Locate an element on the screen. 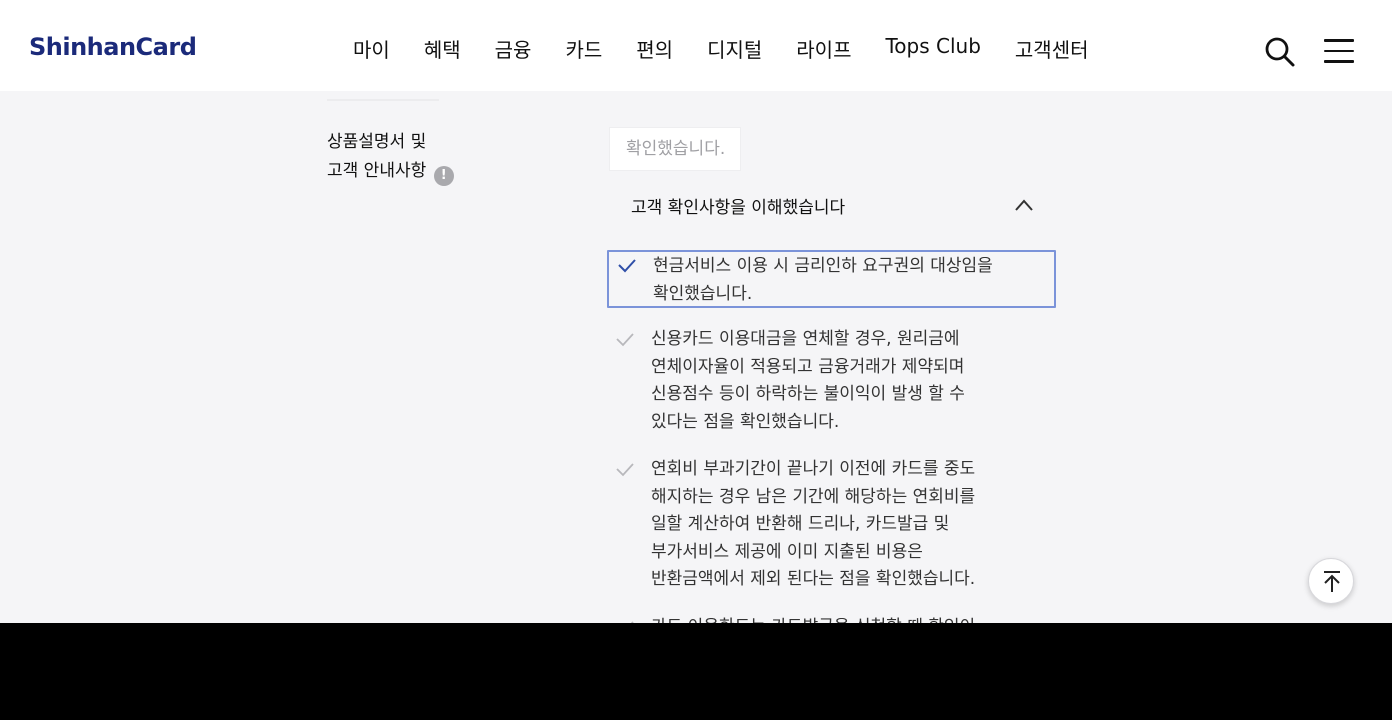  nav-customer-center: 고객센터 is located at coordinates (1052, 48).